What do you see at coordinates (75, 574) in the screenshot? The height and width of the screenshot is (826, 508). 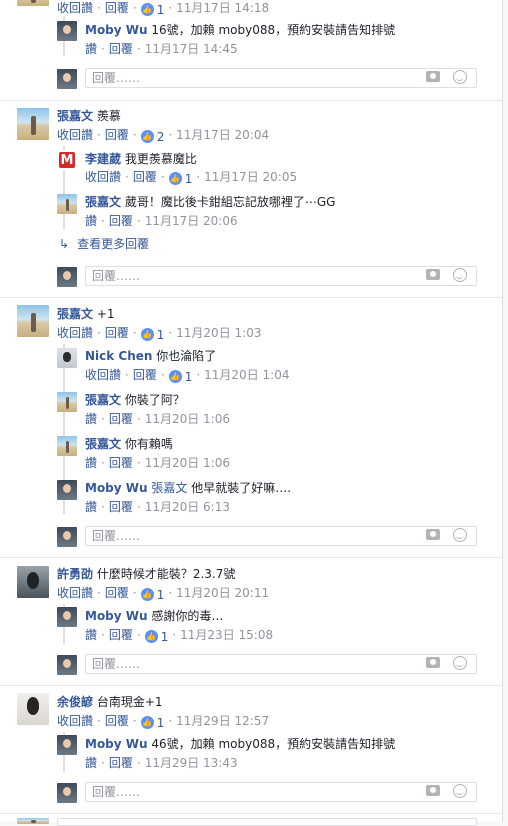 I see `author-name: 許勇劭` at bounding box center [75, 574].